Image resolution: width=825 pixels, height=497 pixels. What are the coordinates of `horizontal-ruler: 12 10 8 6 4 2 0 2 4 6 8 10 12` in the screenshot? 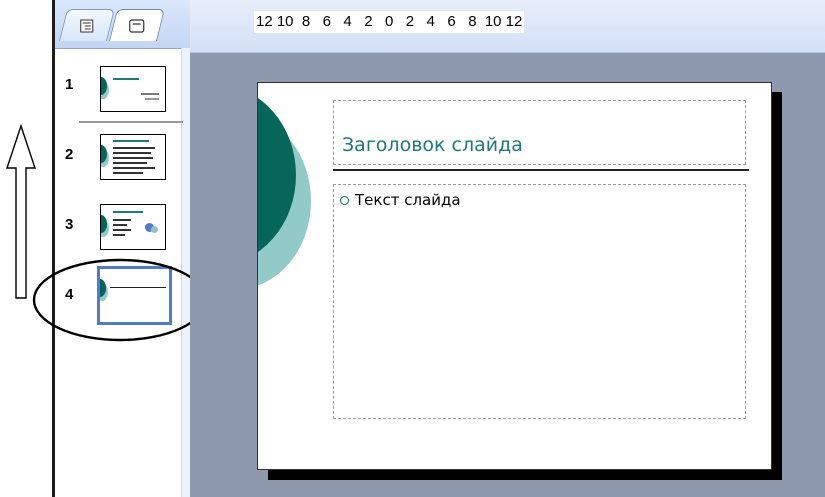 It's located at (507, 26).